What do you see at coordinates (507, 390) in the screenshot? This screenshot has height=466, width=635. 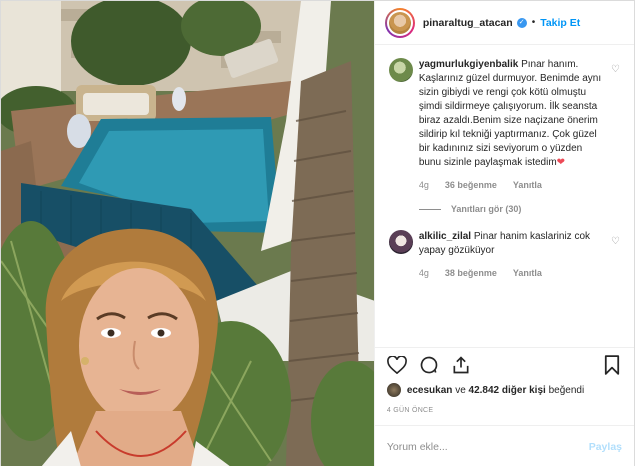 I see `likes-count: 42.842 diğer kişi` at bounding box center [507, 390].